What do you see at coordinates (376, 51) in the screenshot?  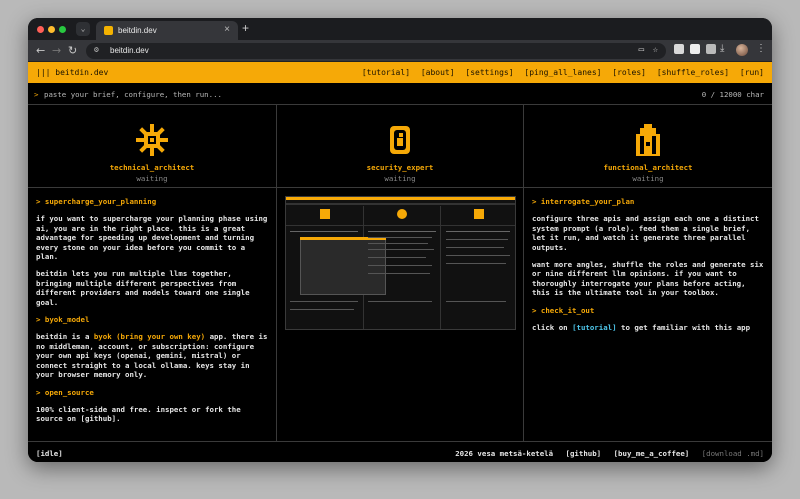 I see `address-bar: ⚙ beitdin.dev ▭ ☆` at bounding box center [376, 51].